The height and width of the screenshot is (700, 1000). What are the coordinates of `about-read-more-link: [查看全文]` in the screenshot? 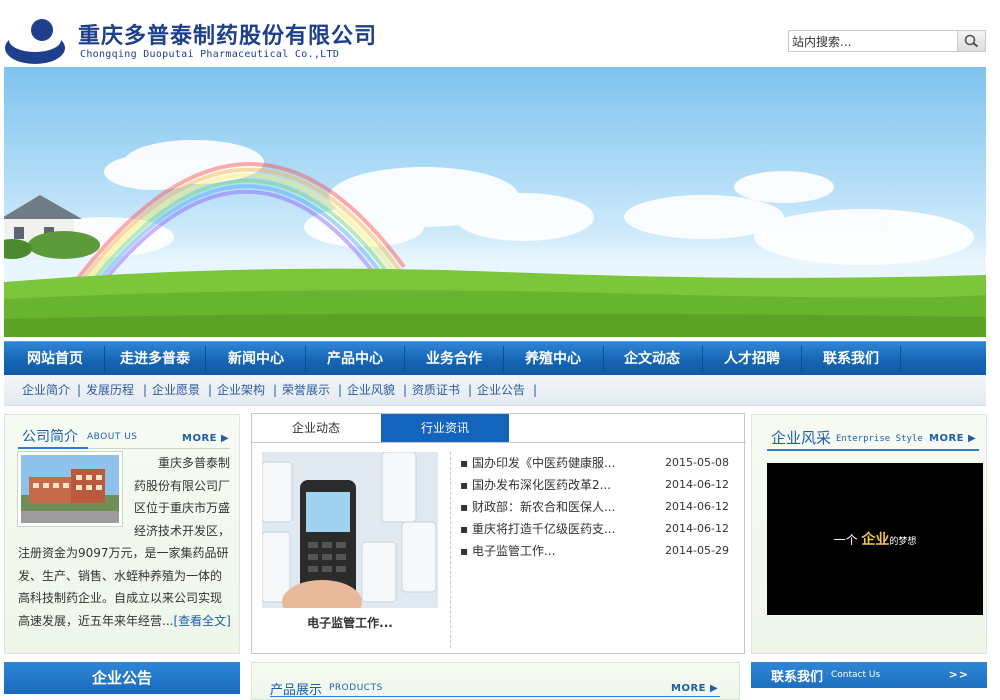 It's located at (201, 621).